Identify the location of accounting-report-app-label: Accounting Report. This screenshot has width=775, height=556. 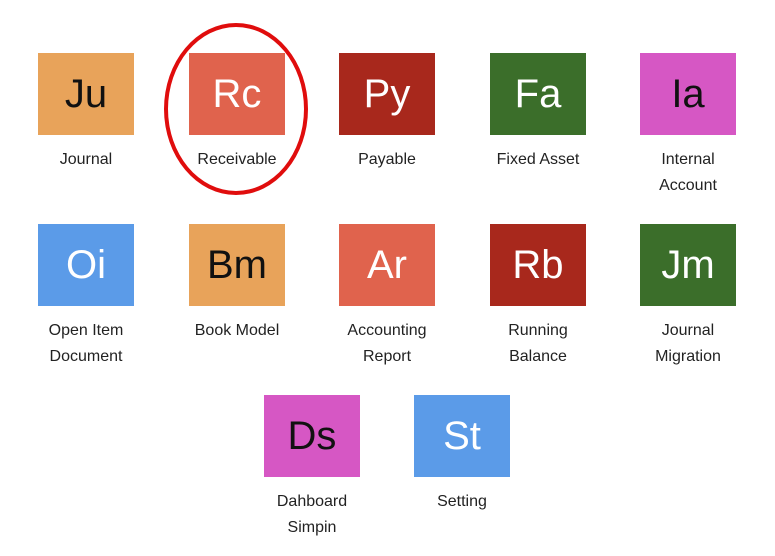
(387, 344).